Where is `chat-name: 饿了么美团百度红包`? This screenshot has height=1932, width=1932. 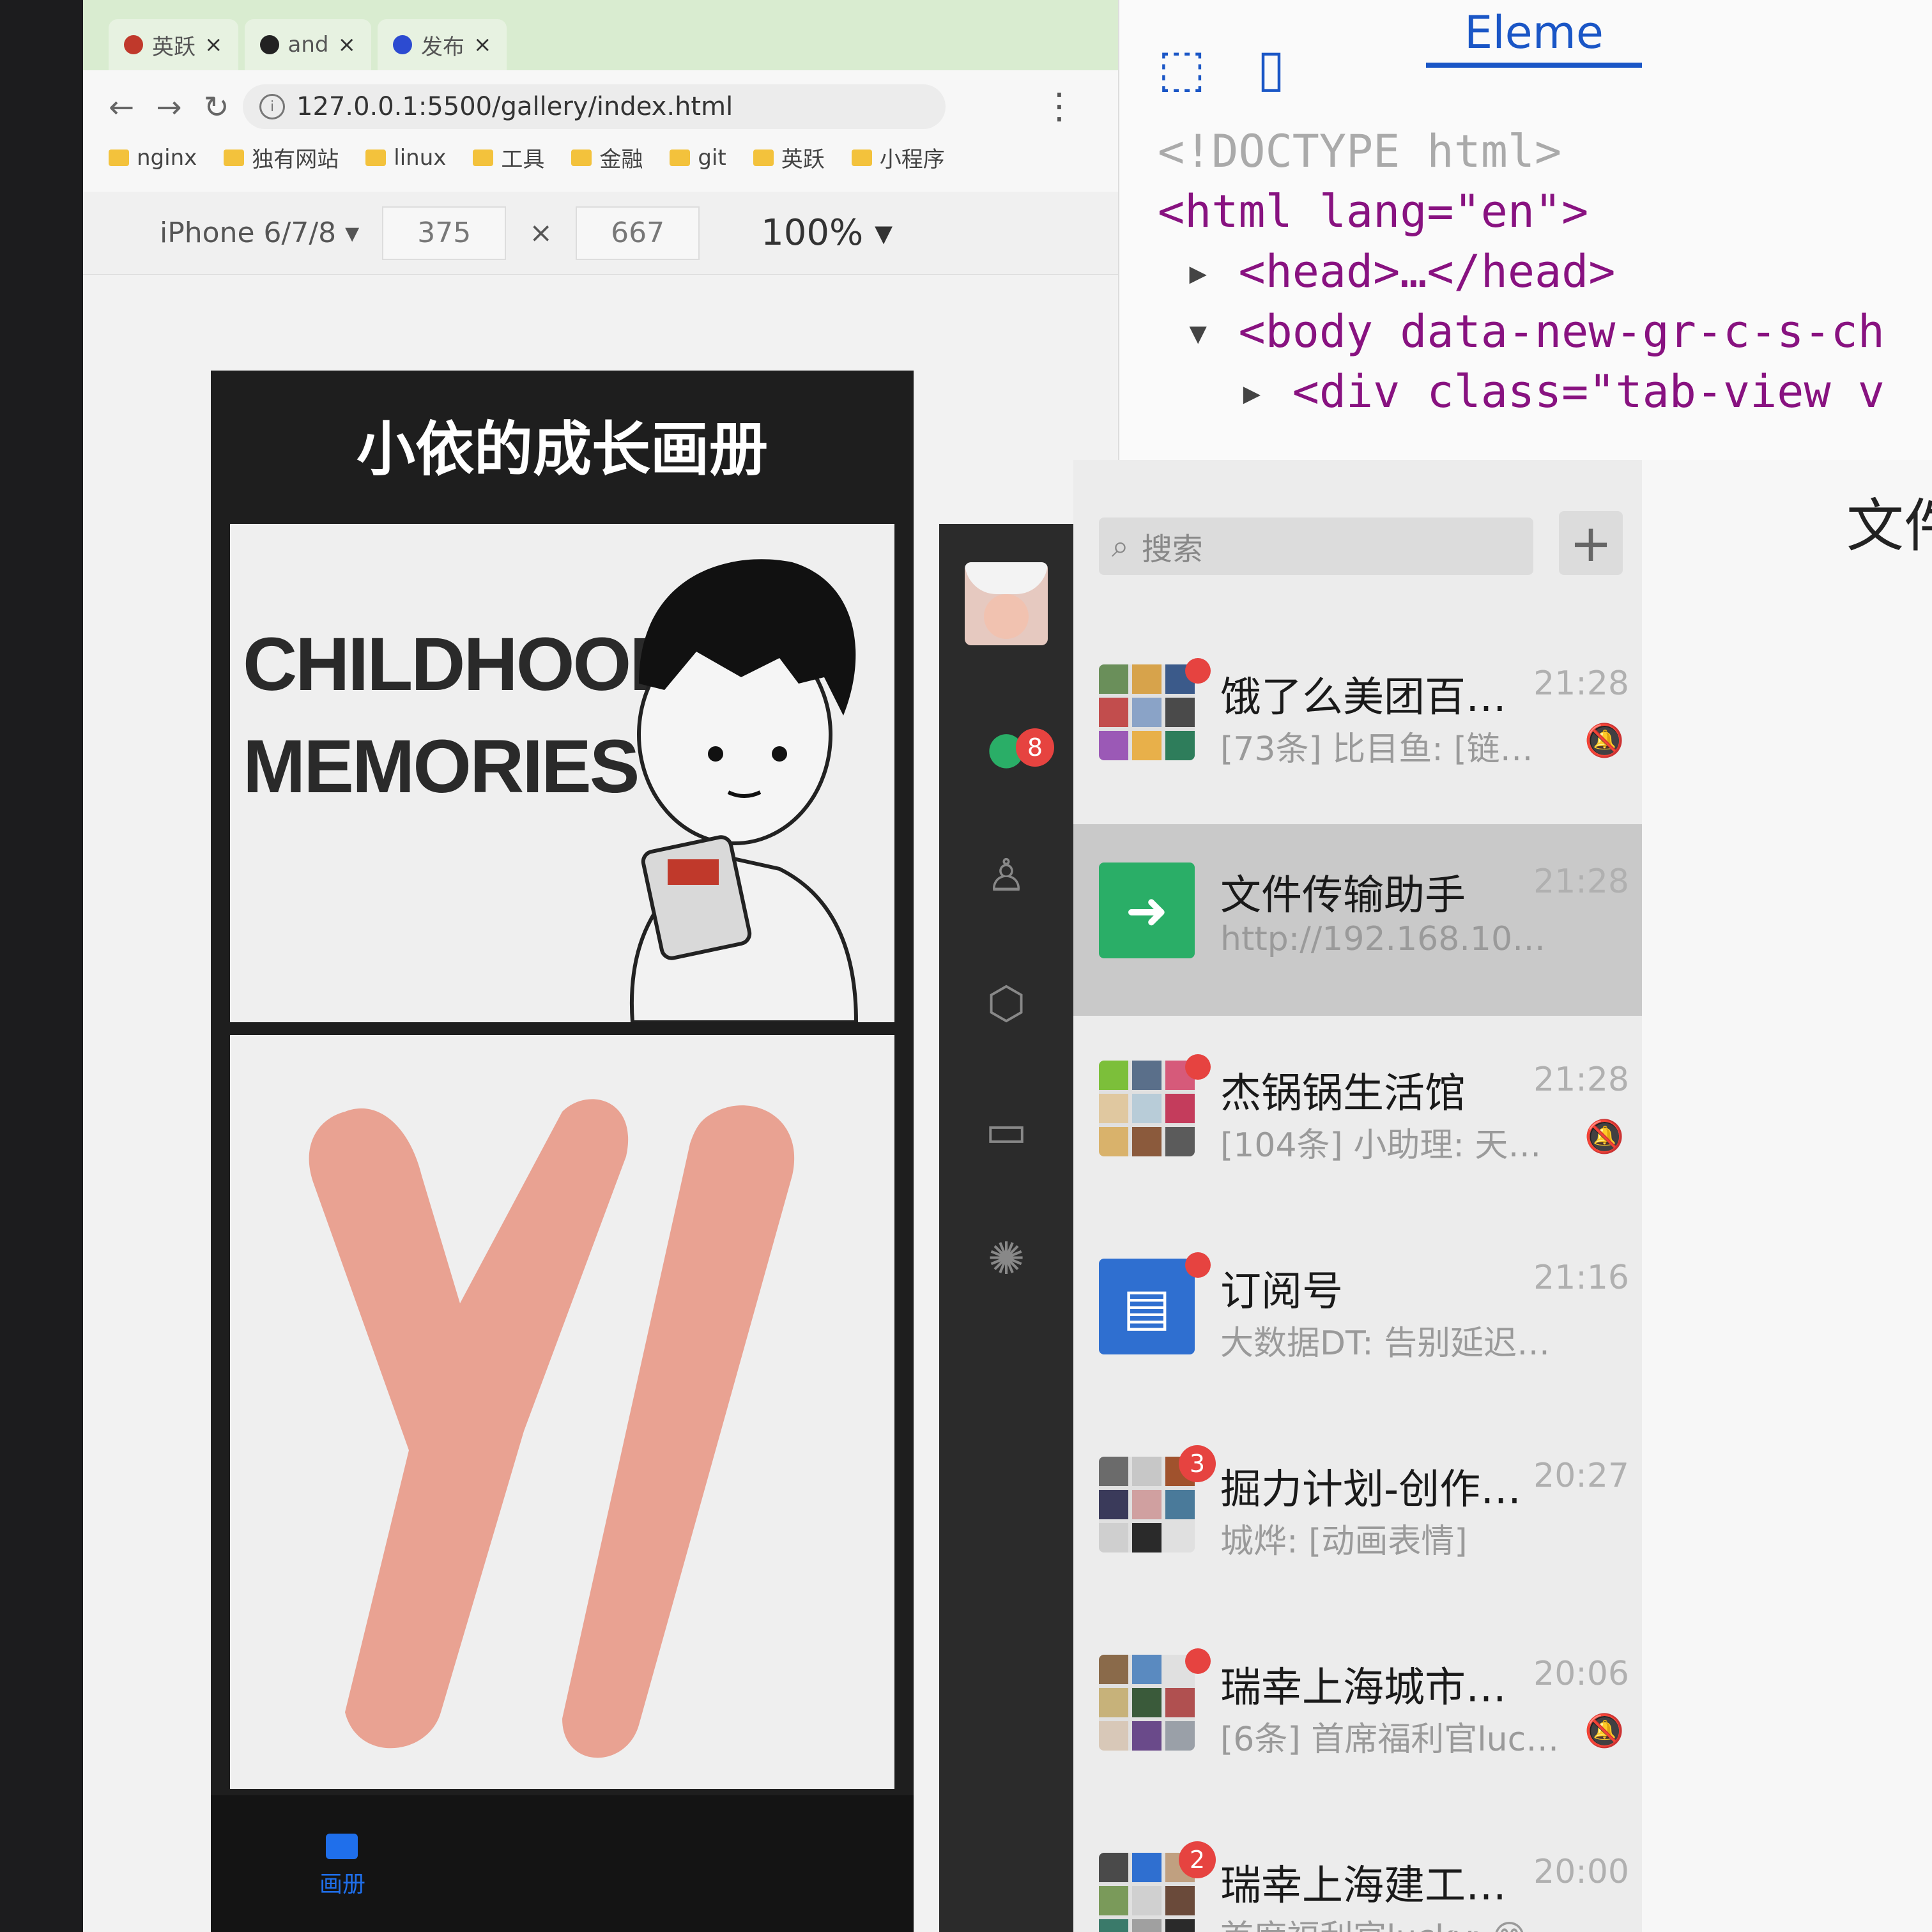 chat-name: 饿了么美团百度红包 is located at coordinates (1373, 697).